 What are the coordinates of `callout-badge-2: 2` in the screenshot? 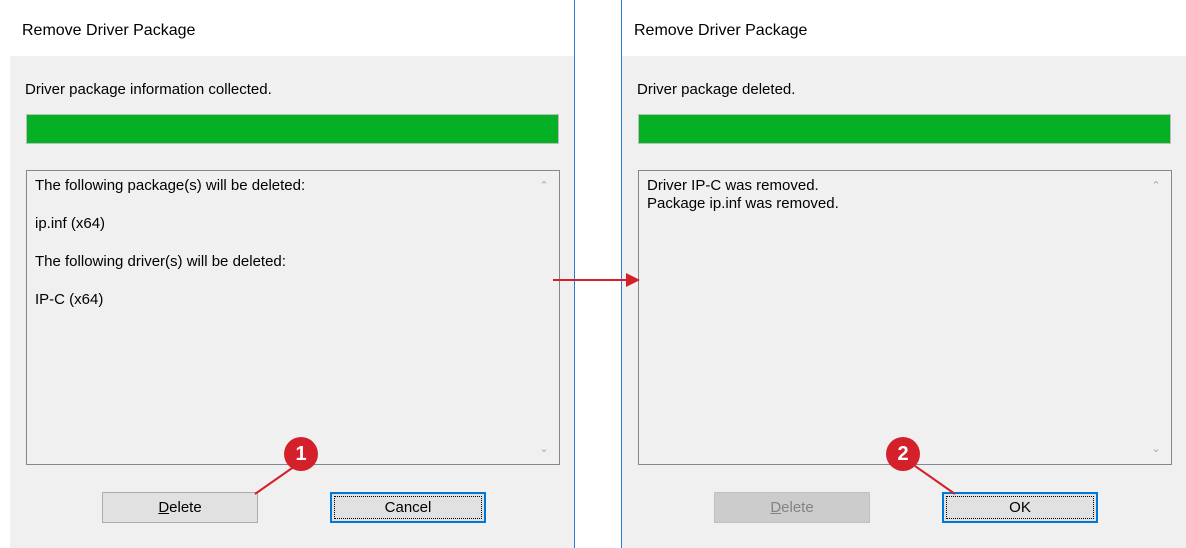 It's located at (903, 454).